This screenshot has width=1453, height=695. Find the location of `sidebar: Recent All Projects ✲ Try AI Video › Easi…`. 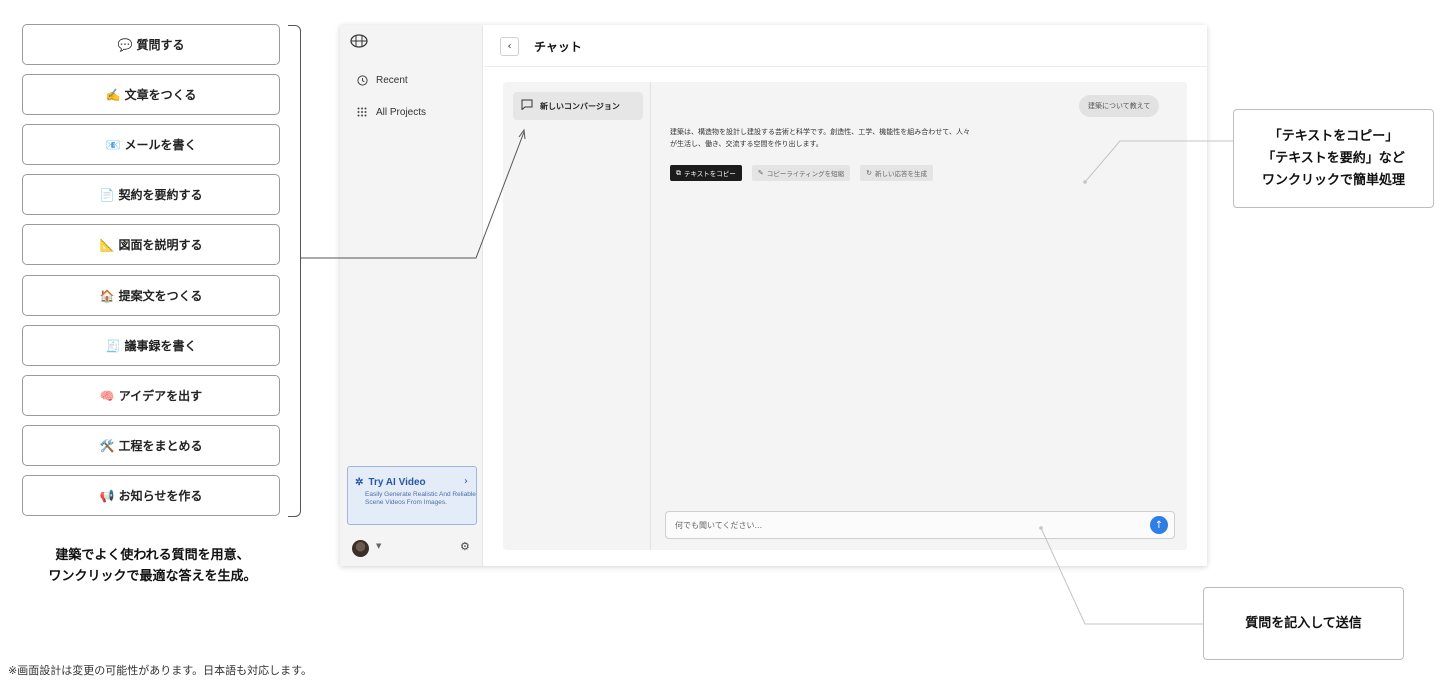

sidebar: Recent All Projects ✲ Try AI Video › Easi… is located at coordinates (411, 295).